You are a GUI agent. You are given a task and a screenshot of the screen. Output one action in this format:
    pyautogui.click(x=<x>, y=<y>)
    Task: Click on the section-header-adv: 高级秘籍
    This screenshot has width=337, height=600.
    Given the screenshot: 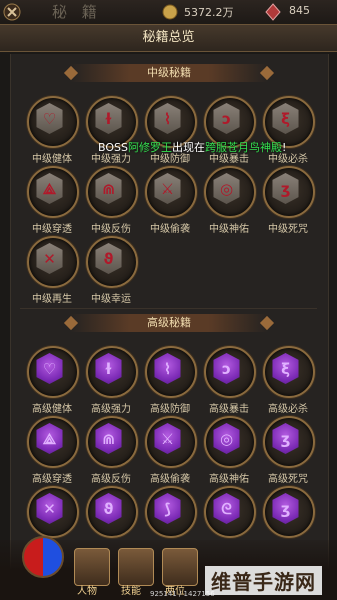 What is the action you would take?
    pyautogui.click(x=169, y=323)
    